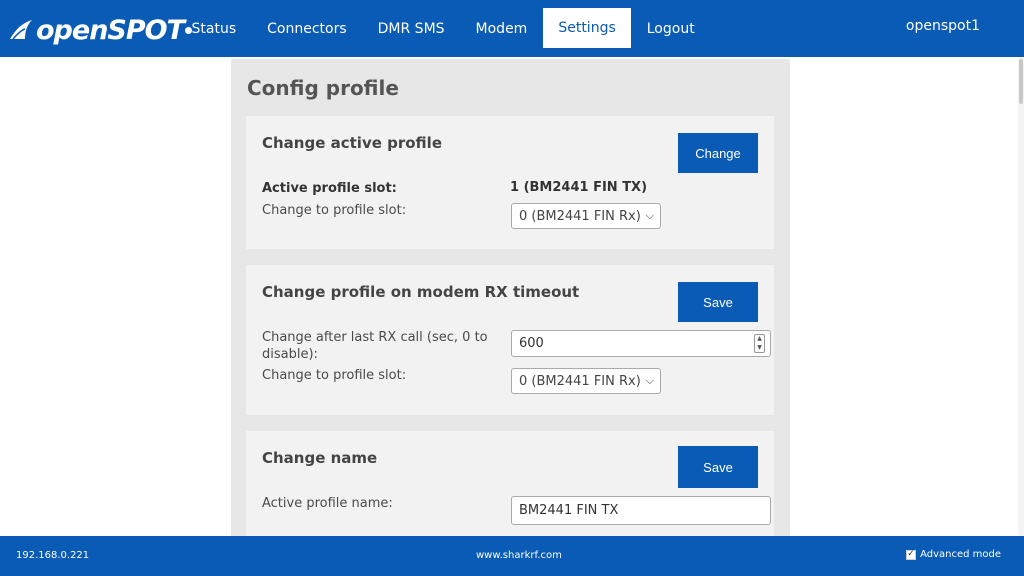  I want to click on opensspot-logo: openSPOT, so click(100, 30).